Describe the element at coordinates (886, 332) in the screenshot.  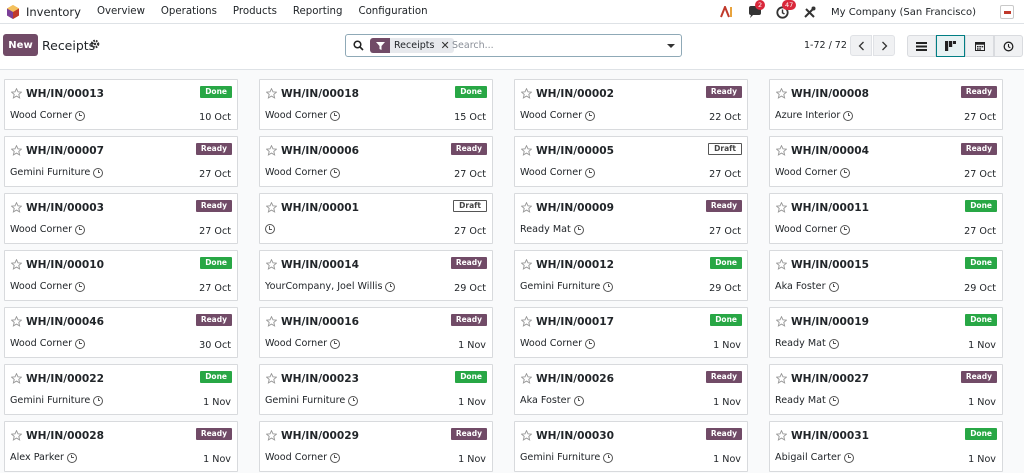
I see `receipt-card: WH/IN/00019 Done Ready Mat 1 Nov` at that location.